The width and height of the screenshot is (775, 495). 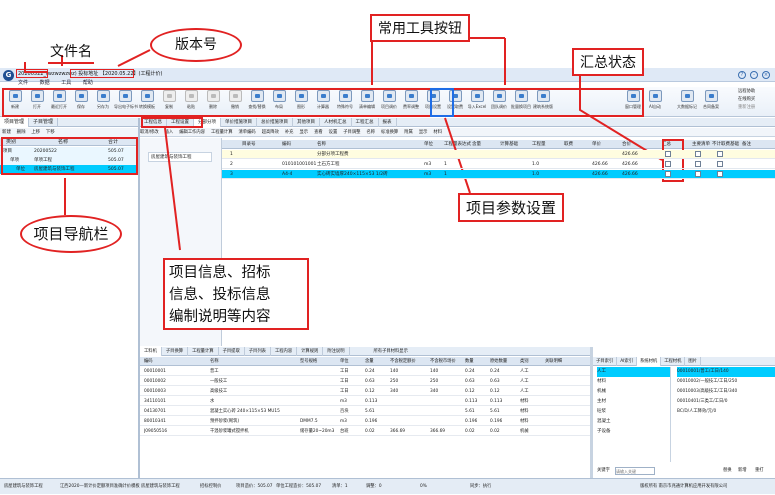 I want to click on right-tab-4: 图片, so click(x=693, y=361).